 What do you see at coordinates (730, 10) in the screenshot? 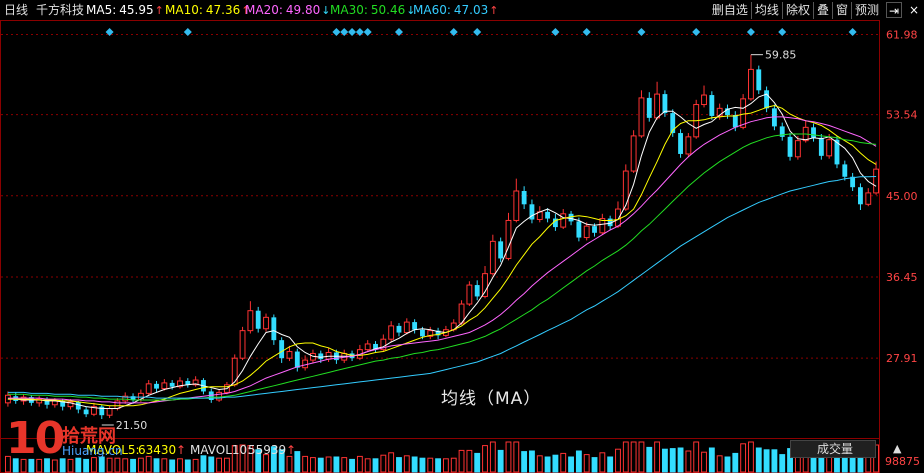
I see `toolbar-button-1: 删自选` at bounding box center [730, 10].